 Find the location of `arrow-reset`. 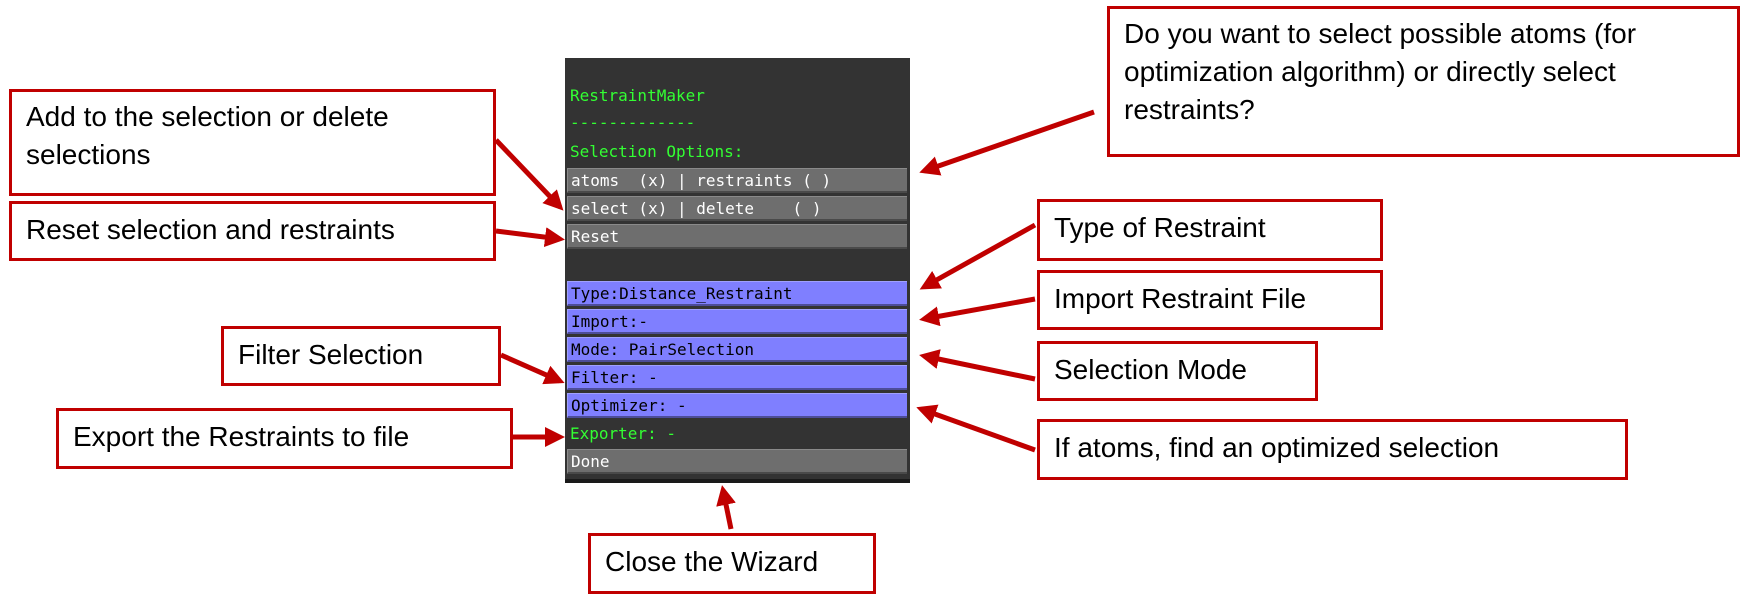

arrow-reset is located at coordinates (530, 237).